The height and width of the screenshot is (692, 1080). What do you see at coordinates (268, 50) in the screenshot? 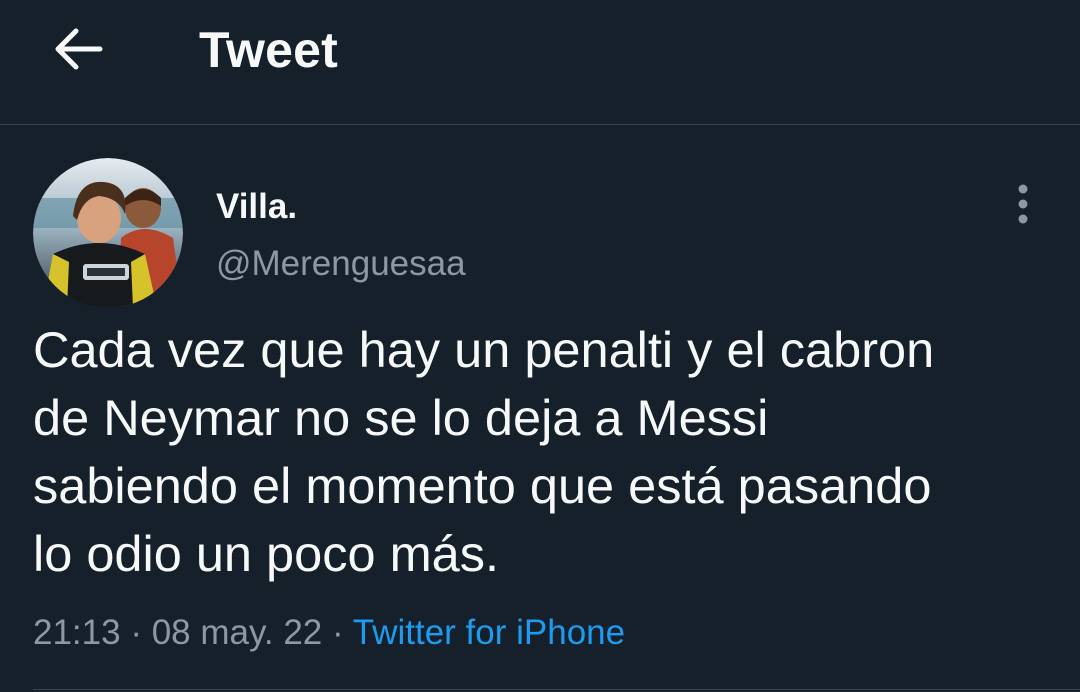
I see `page-title: Tweet` at bounding box center [268, 50].